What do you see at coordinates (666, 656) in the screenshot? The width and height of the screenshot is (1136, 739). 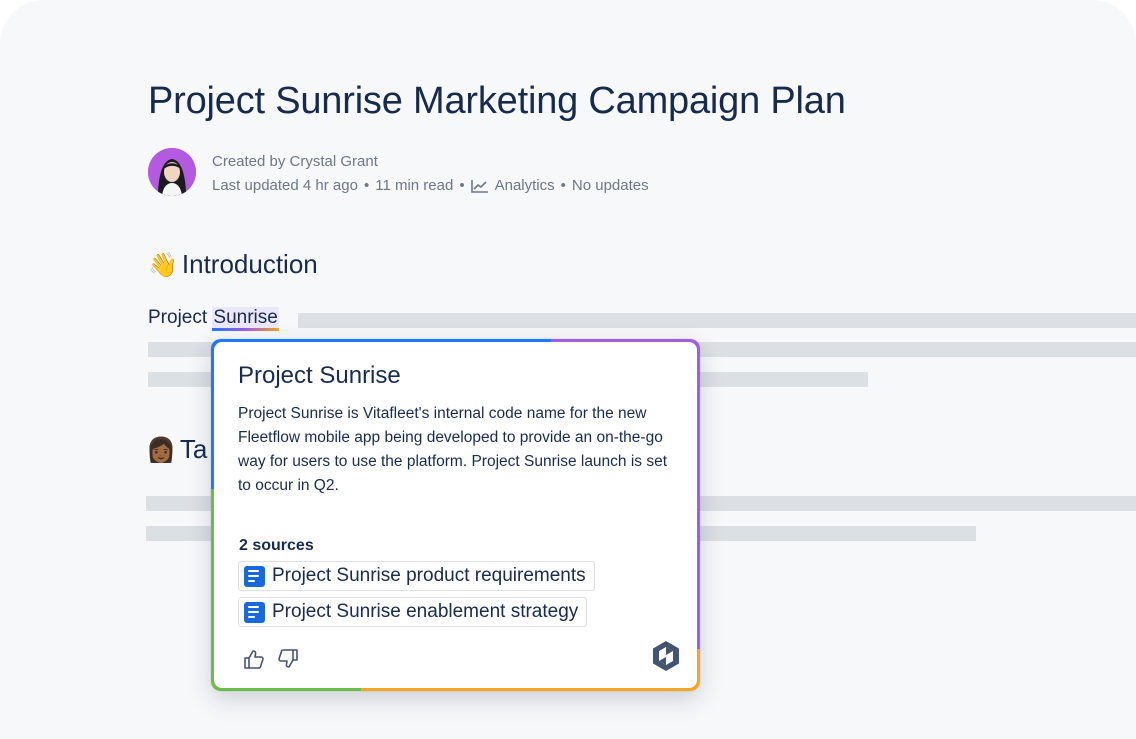 I see `atlassian-intelligence-logo-icon` at bounding box center [666, 656].